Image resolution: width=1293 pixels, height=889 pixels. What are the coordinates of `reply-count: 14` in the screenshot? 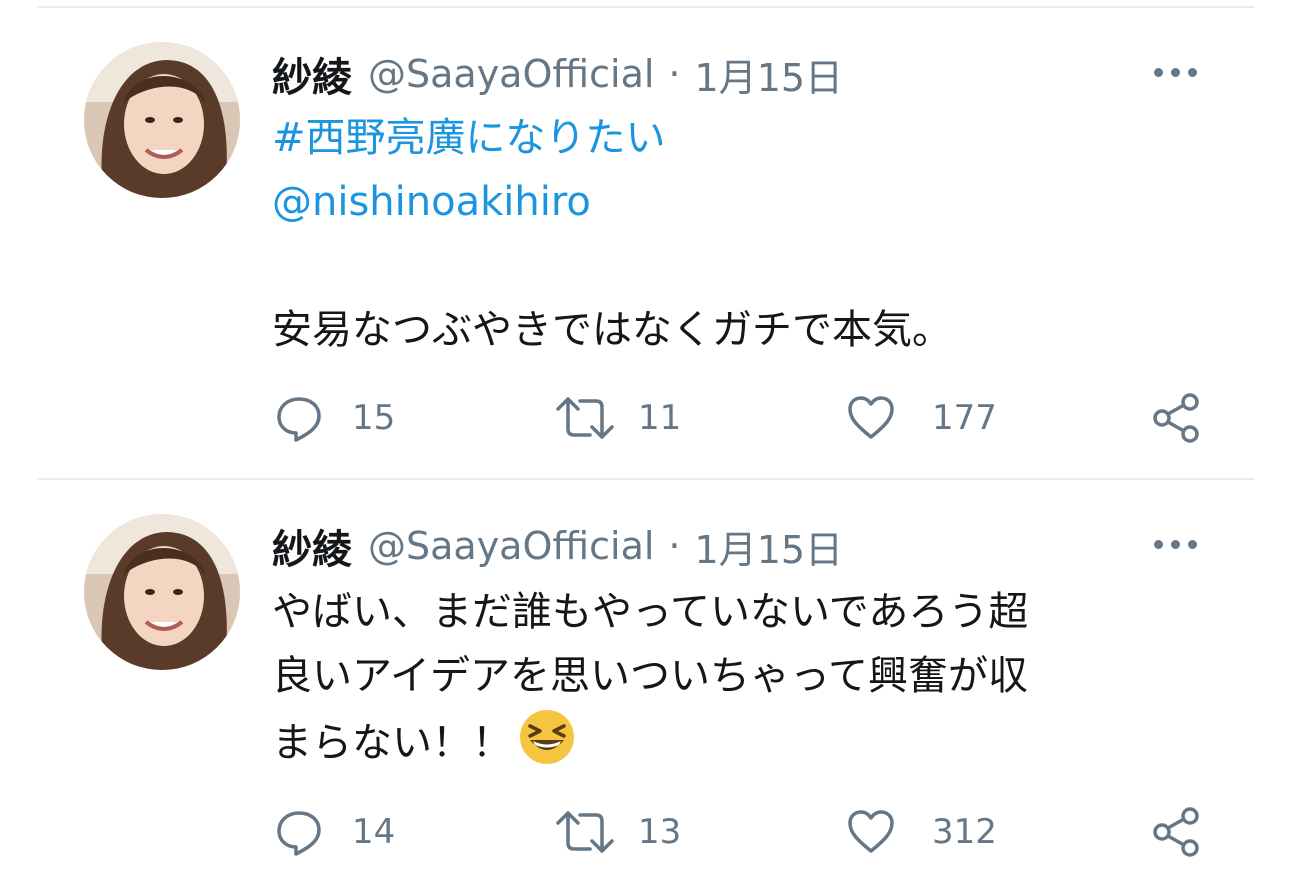 It's located at (374, 832).